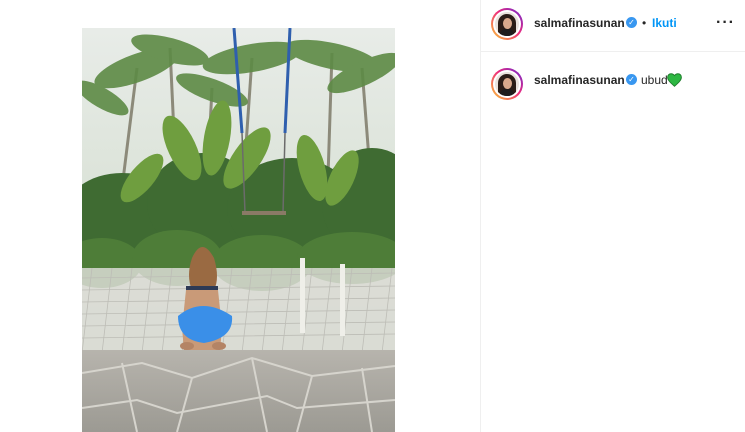 The width and height of the screenshot is (745, 432). I want to click on caption-username-link: salmafinasunan, so click(579, 80).